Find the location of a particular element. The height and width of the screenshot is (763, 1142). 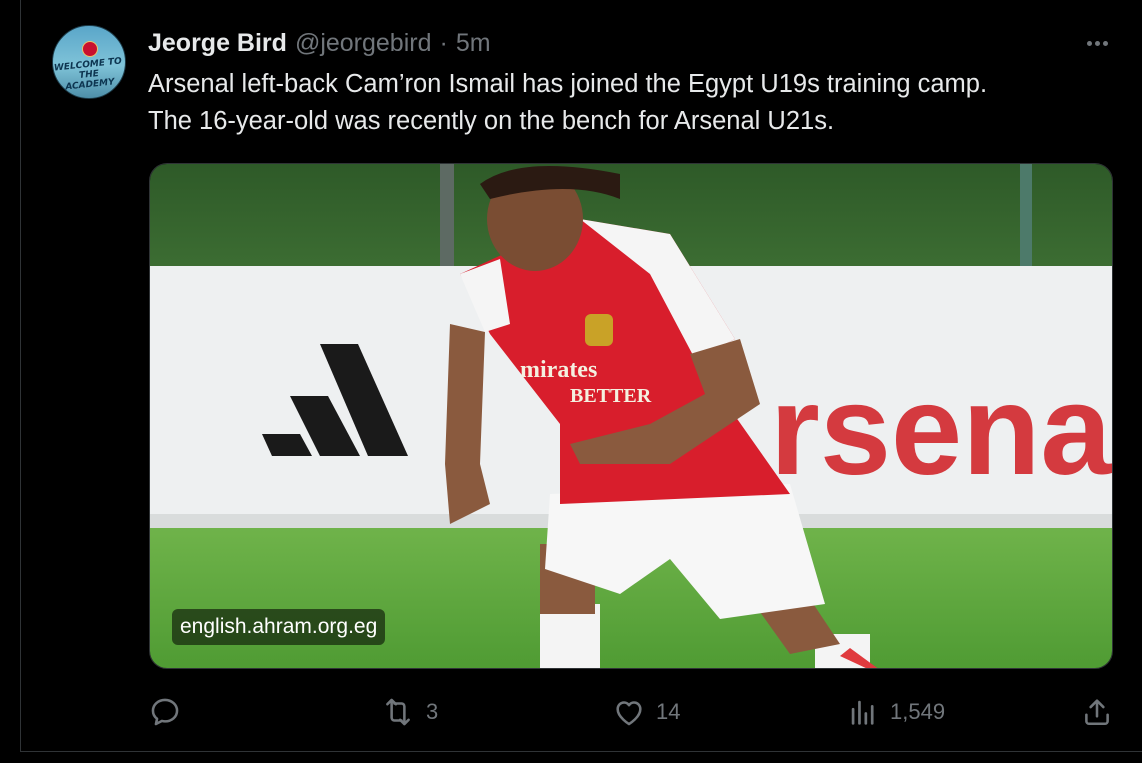

avatar: WELCOME TO THE ACADEMY is located at coordinates (89, 62).